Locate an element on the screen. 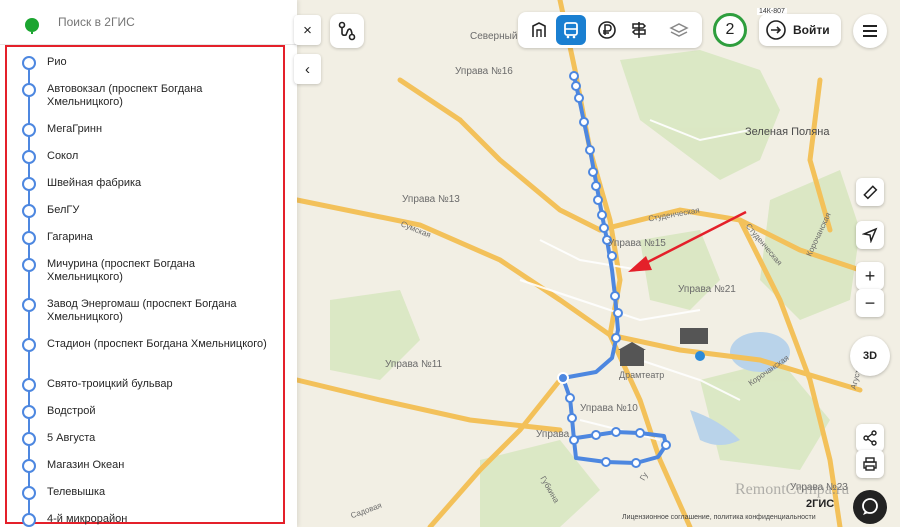 The image size is (900, 527). district-label: Управа №21 is located at coordinates (707, 289).